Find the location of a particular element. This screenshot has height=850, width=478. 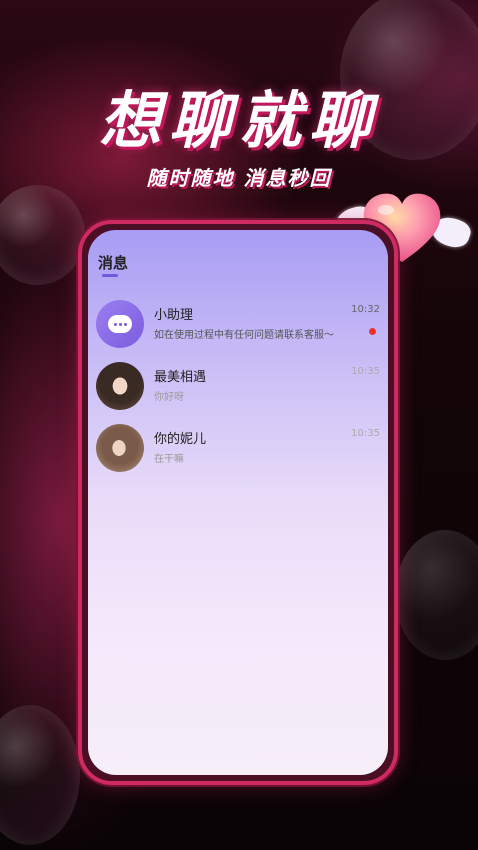

contact-name: 你的妮儿 is located at coordinates (180, 439).